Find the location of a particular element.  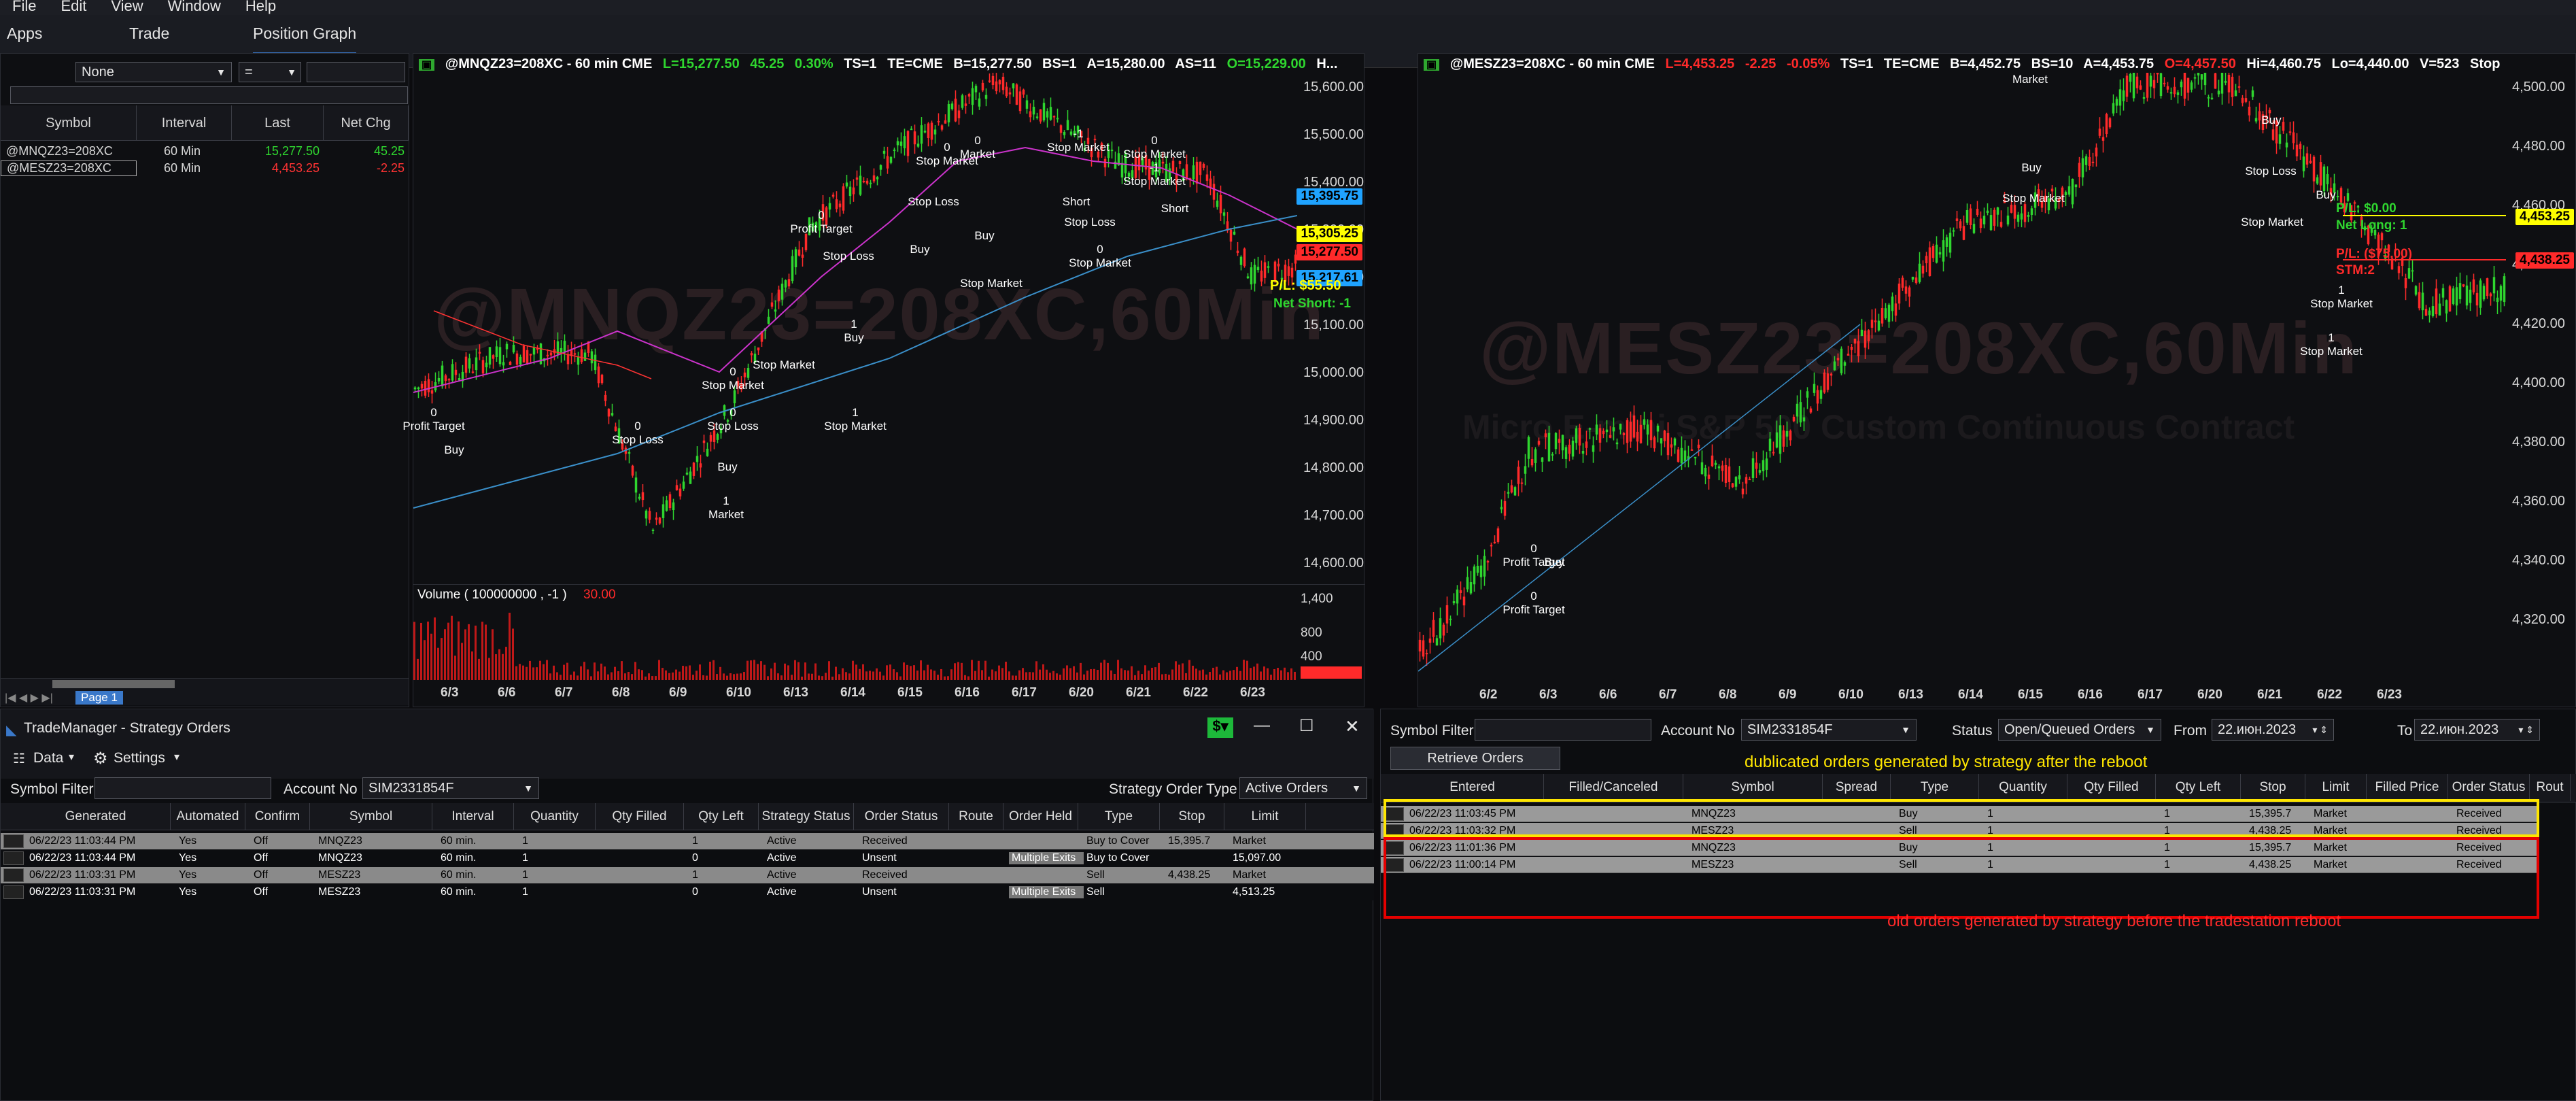

trade-annotation: 0 Profit Target is located at coordinates (1534, 603).